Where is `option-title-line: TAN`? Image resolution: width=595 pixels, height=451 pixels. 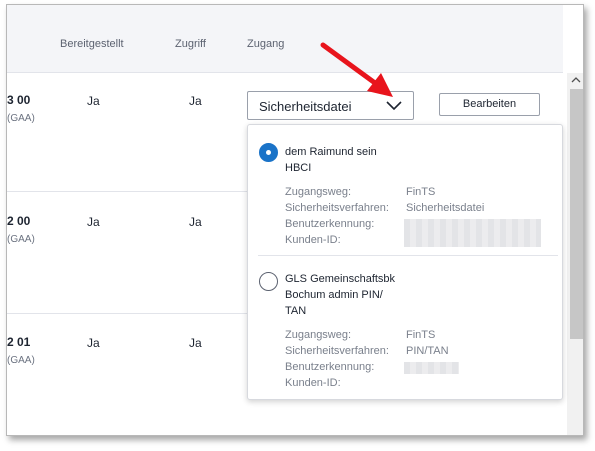 option-title-line: TAN is located at coordinates (296, 311).